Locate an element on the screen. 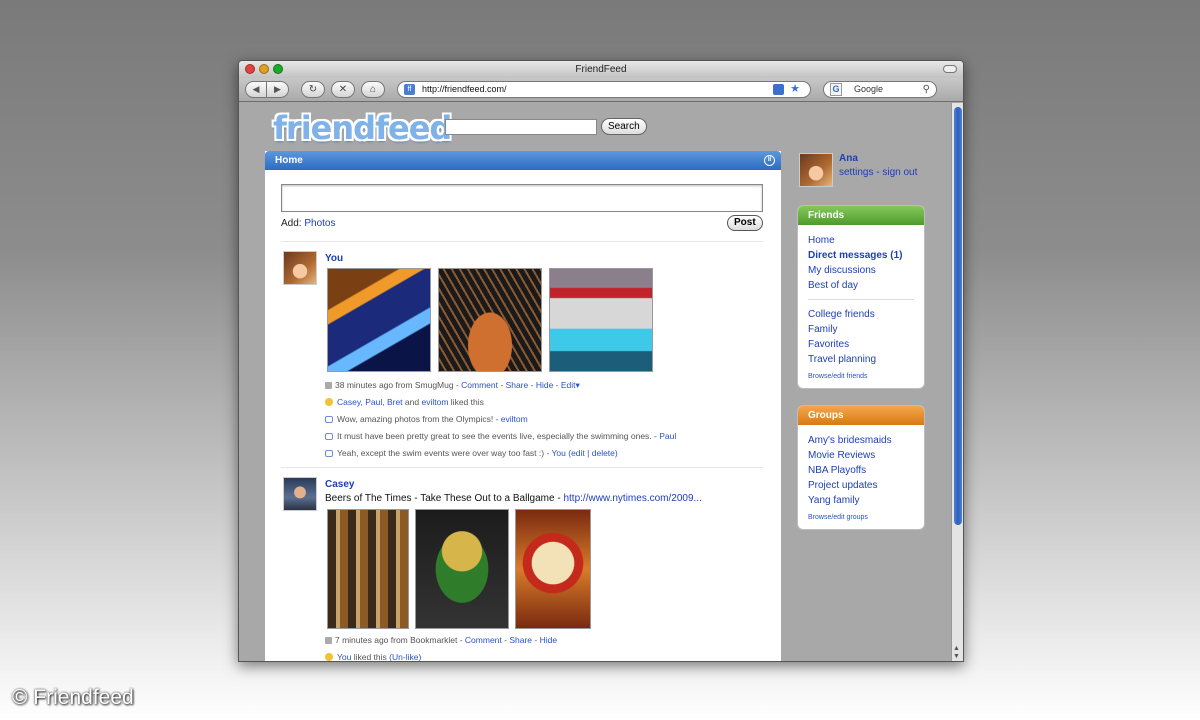 This screenshot has width=1200, height=720. comment-author: eviltom is located at coordinates (514, 419).